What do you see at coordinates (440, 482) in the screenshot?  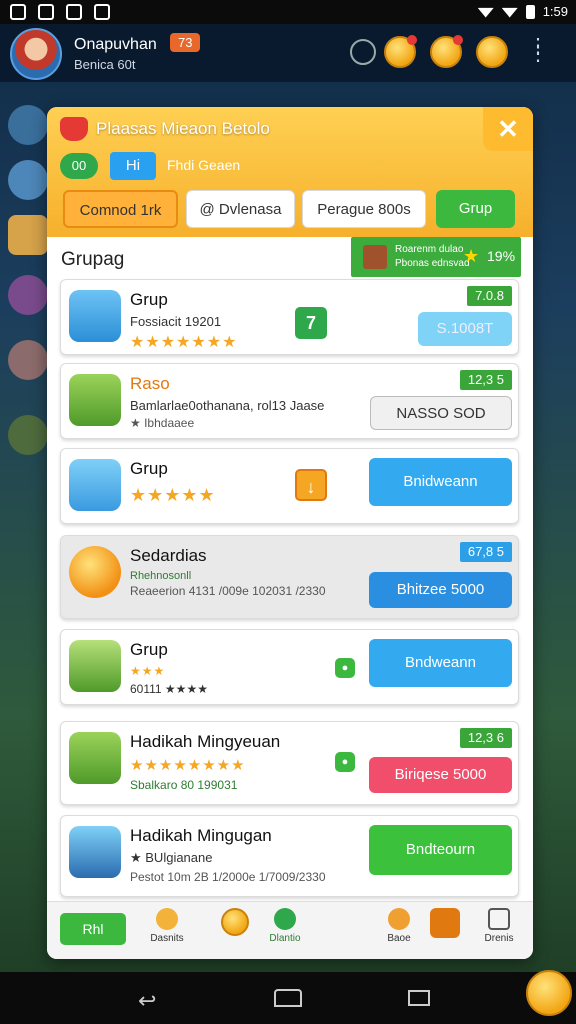 I see `row-action-button: Bnidweann` at bounding box center [440, 482].